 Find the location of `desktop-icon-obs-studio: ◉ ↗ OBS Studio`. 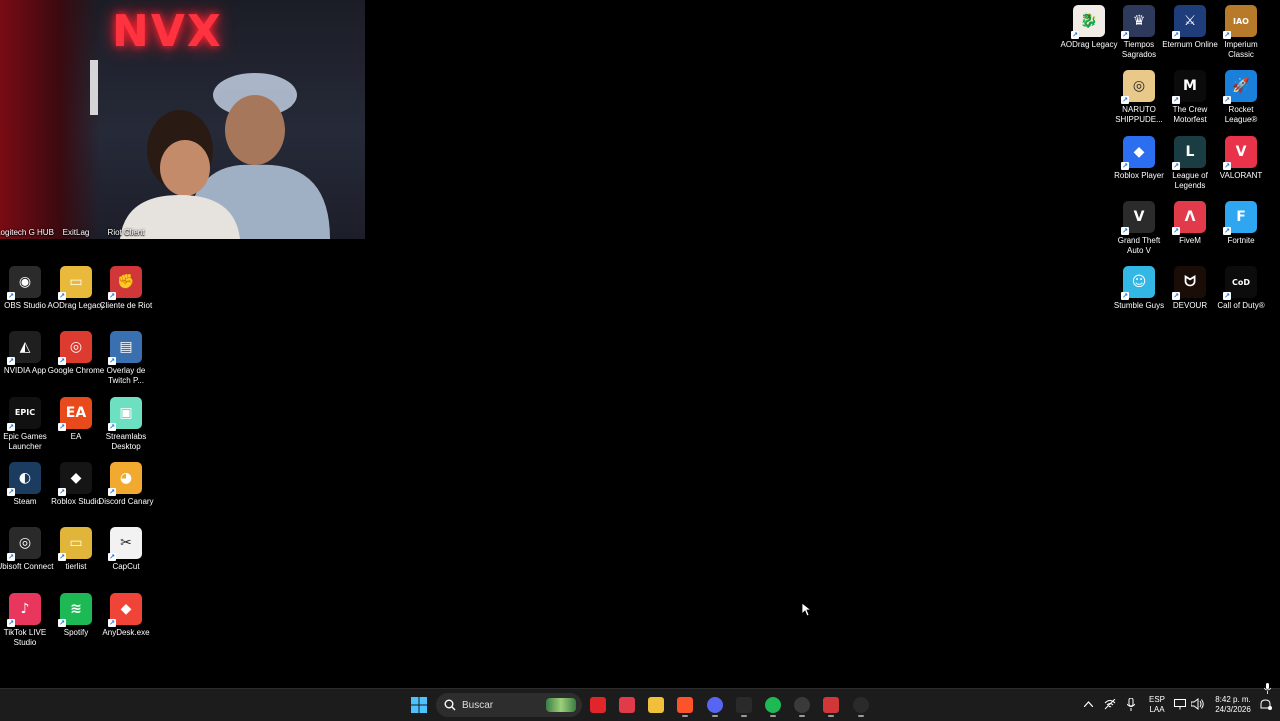

desktop-icon-obs-studio: ◉ ↗ OBS Studio is located at coordinates (25, 288).